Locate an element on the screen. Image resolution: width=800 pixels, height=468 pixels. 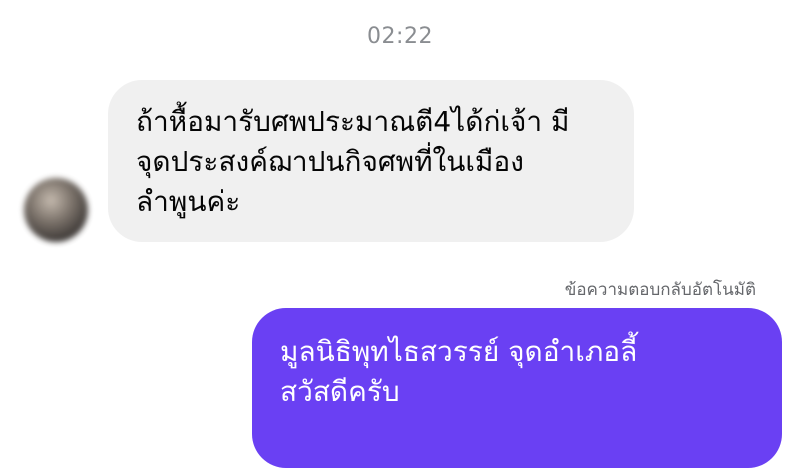
sender-avatar is located at coordinates (56, 210).